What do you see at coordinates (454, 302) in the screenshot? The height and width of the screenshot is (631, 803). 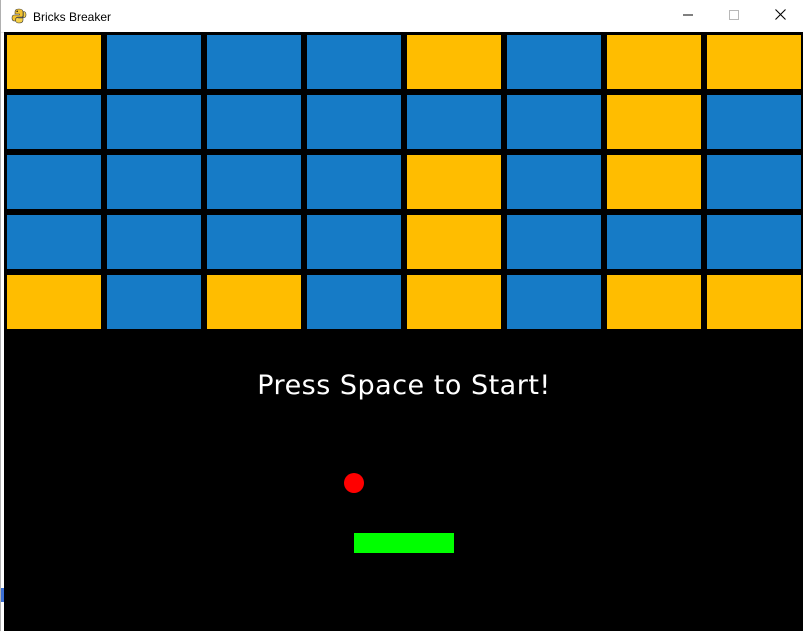 I see `brick-r5-c5` at bounding box center [454, 302].